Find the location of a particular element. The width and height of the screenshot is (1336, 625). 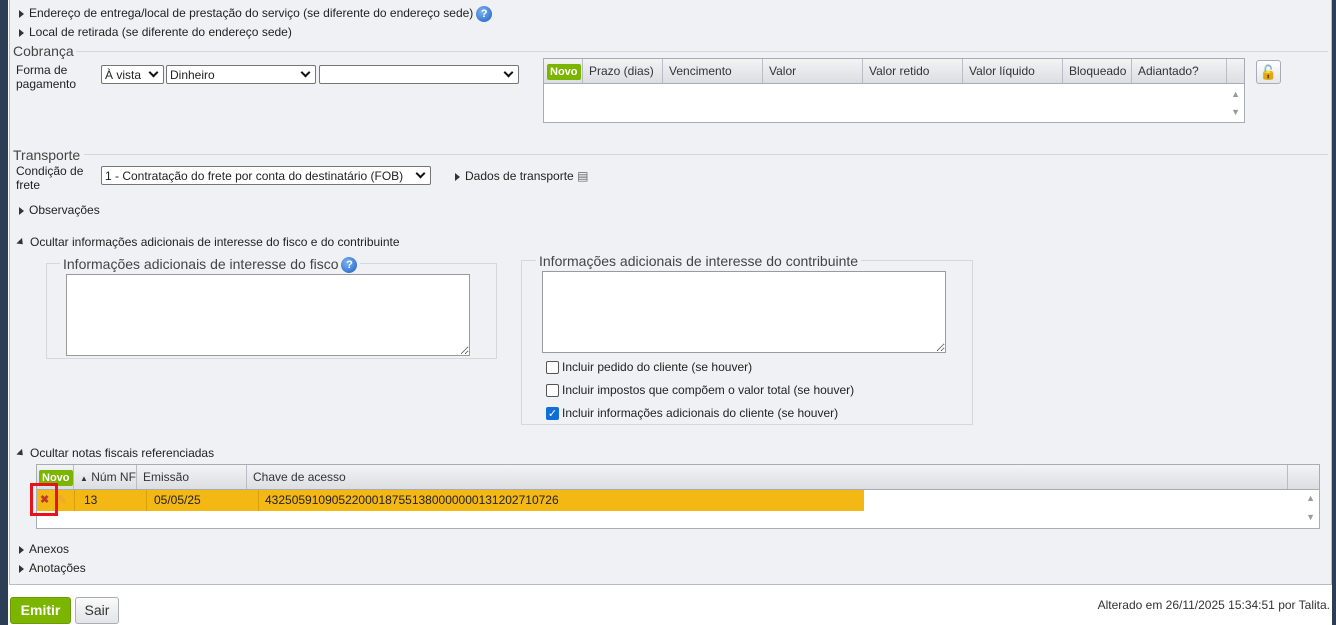

cobranca-legend: Cobrança is located at coordinates (43, 51).